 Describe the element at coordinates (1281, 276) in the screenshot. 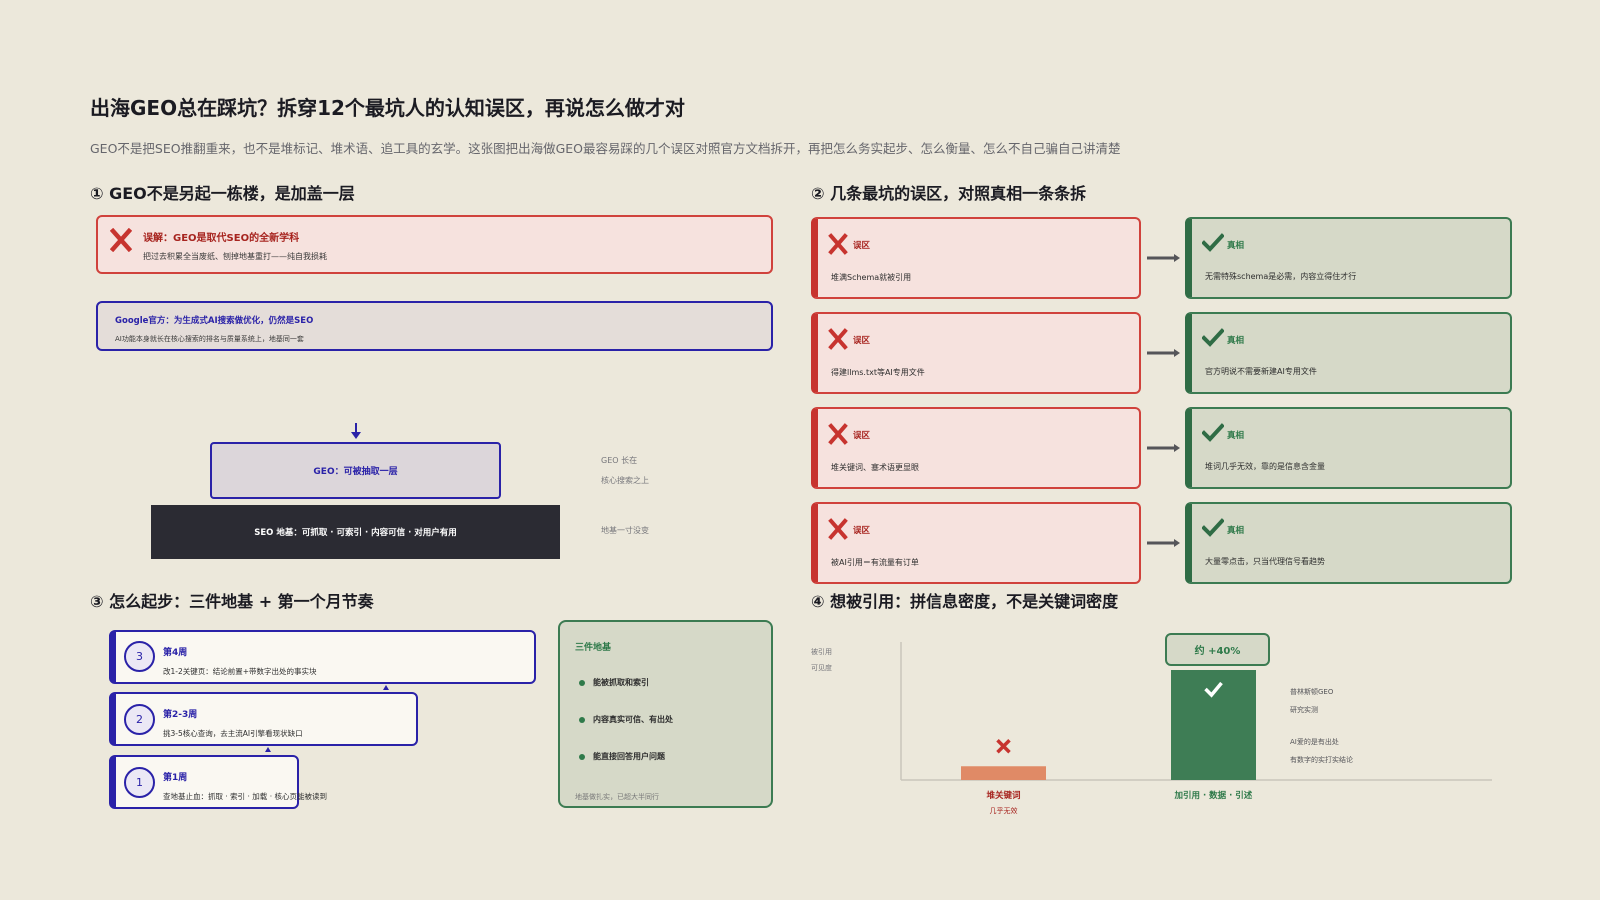

I see `truth-text: 无需特殊schema是必需，内容立得住才行` at that location.